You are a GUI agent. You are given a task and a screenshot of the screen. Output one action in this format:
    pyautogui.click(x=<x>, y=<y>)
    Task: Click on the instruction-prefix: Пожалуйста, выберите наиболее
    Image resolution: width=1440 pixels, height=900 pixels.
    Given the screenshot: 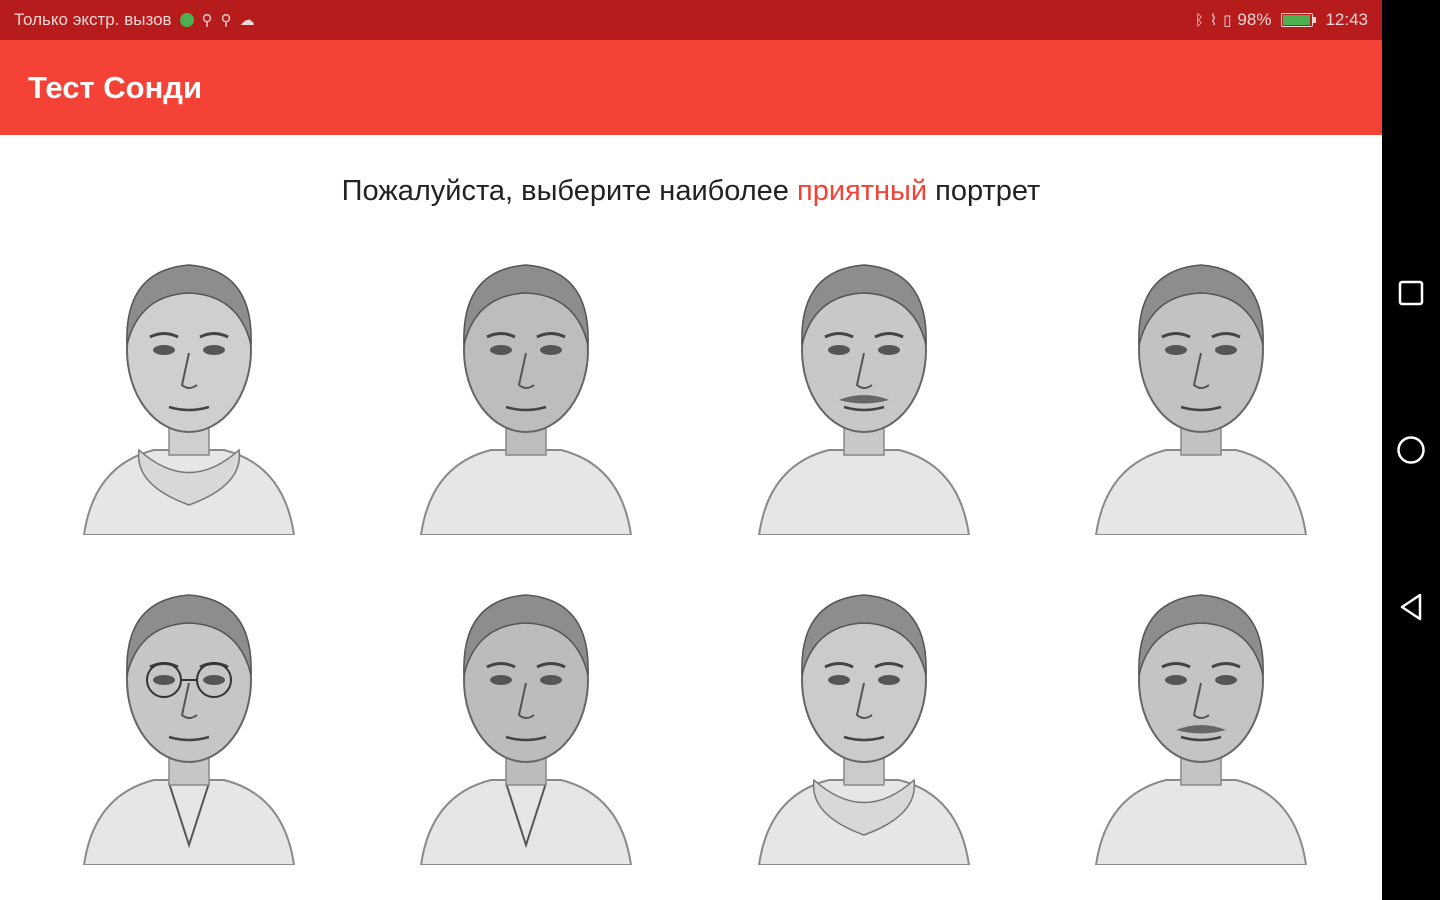 What is the action you would take?
    pyautogui.click(x=569, y=191)
    